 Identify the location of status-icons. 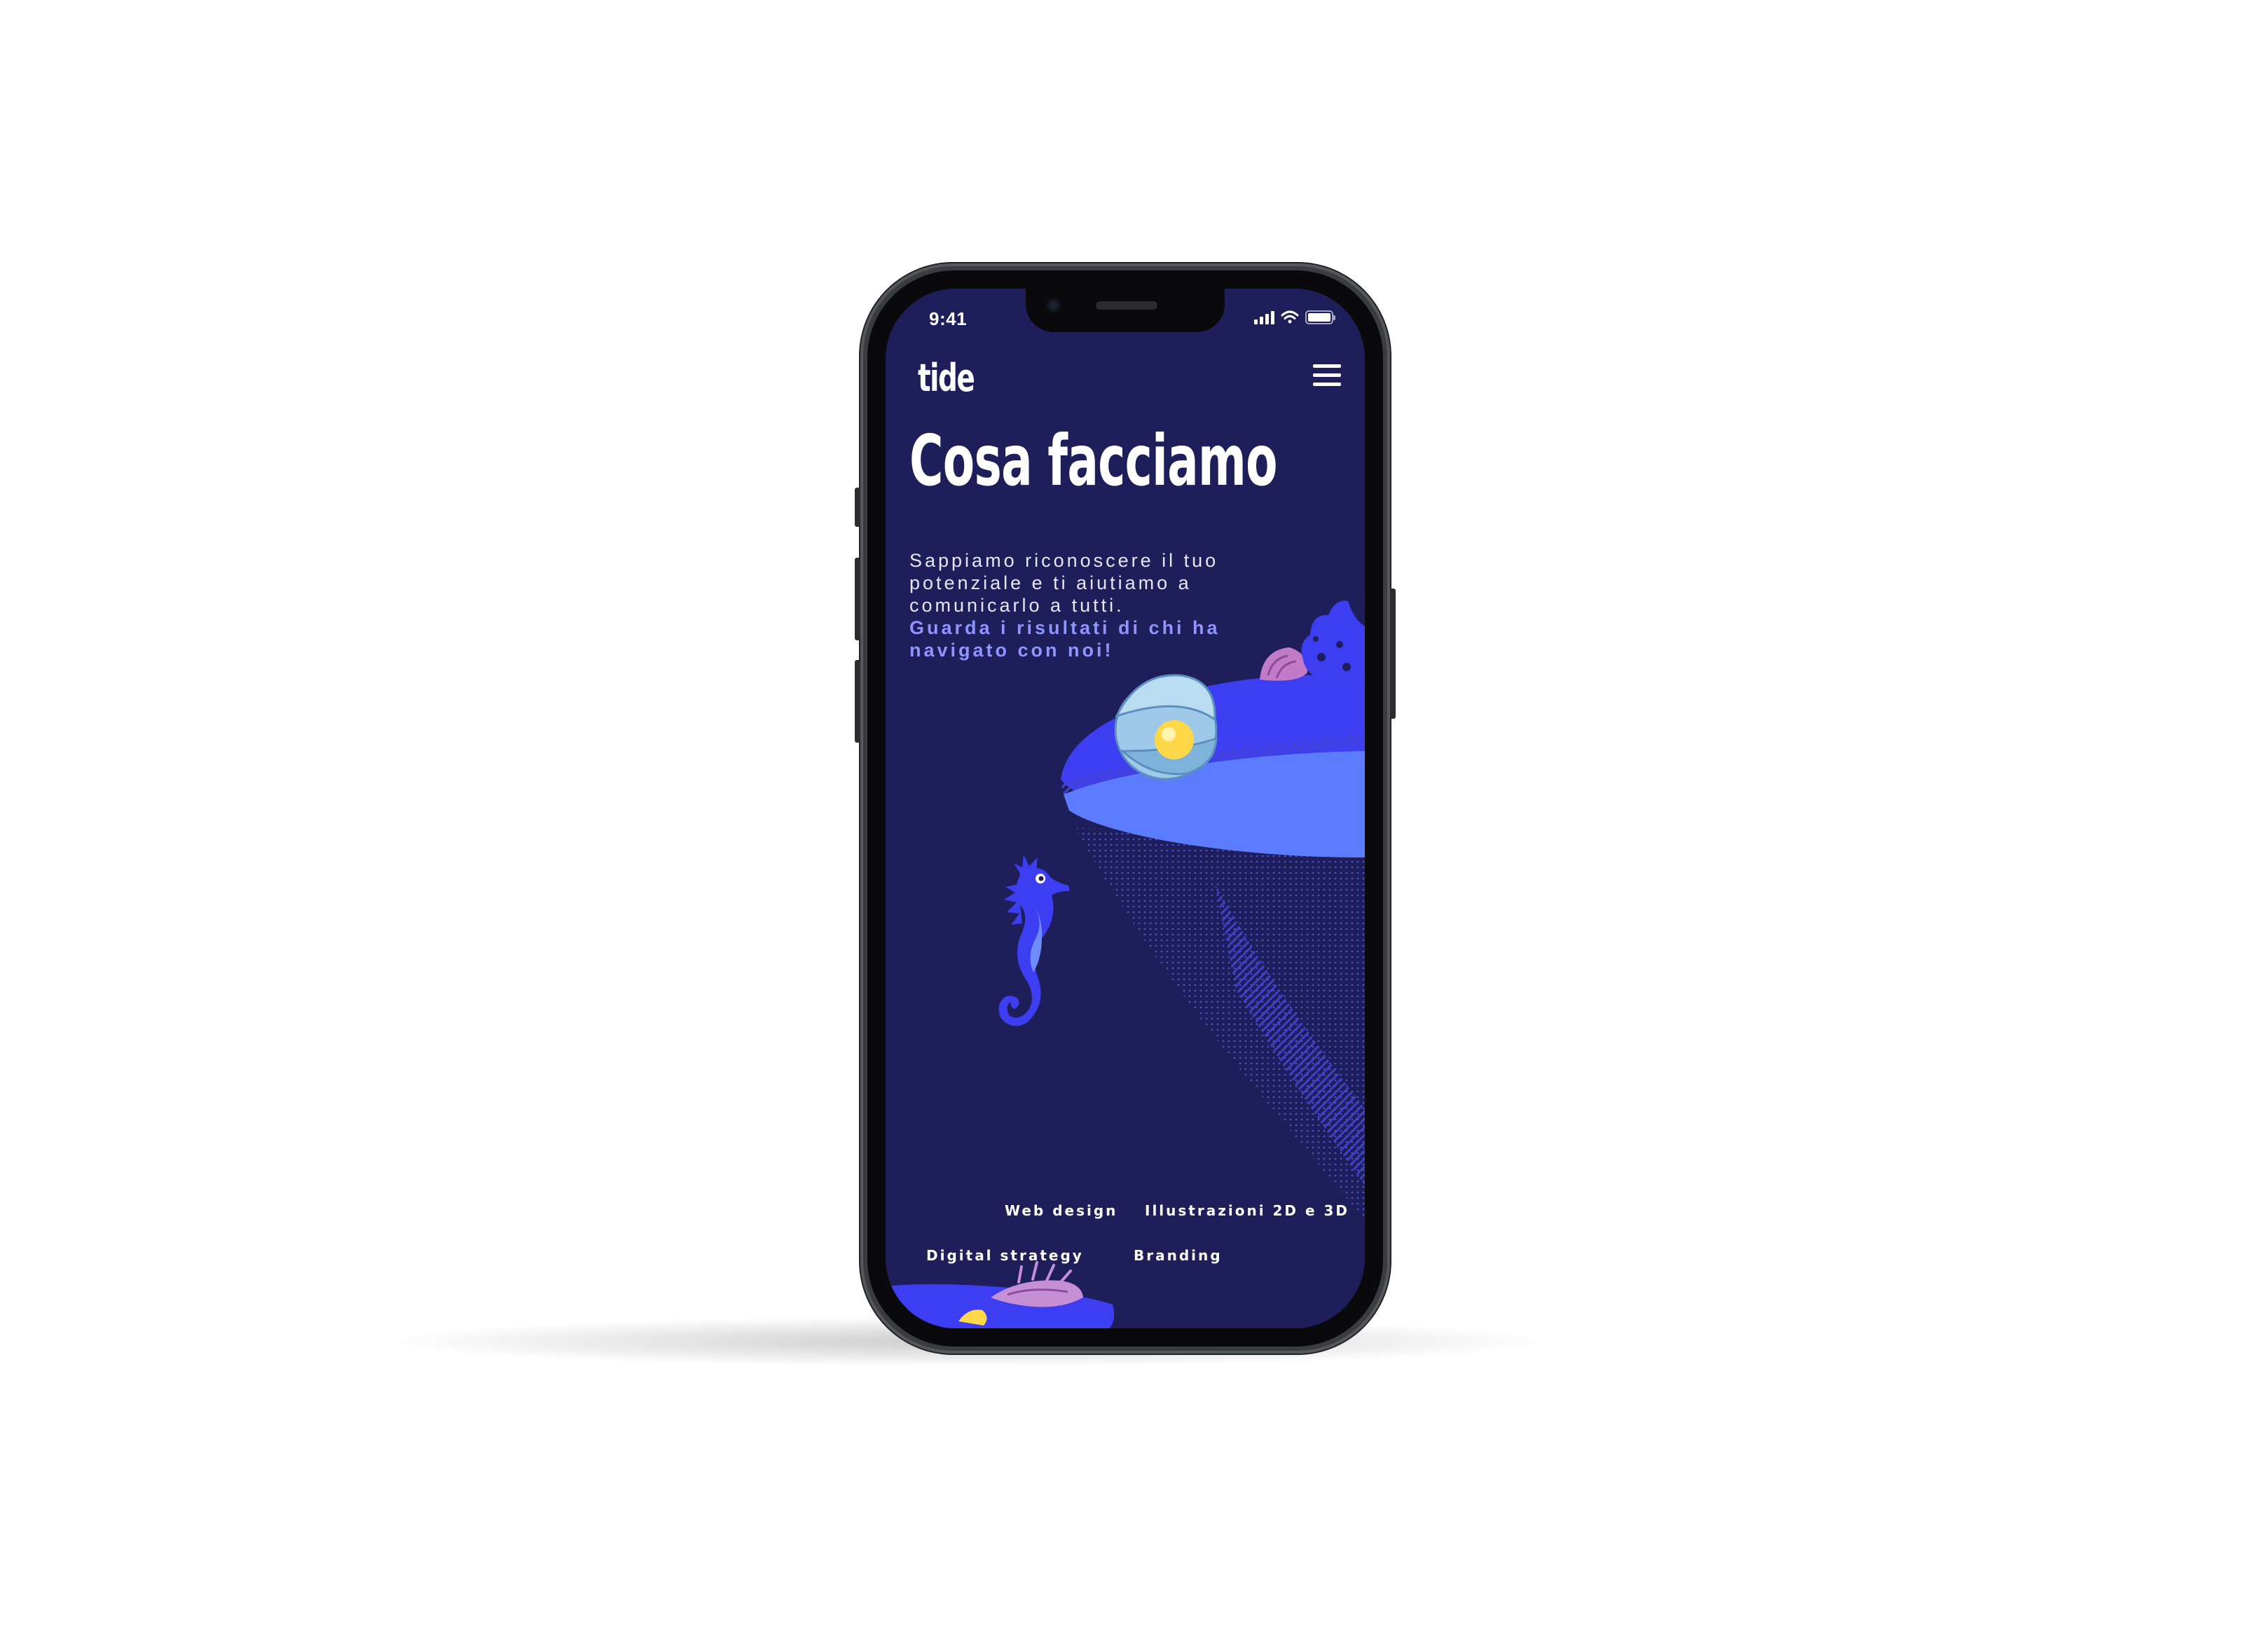
(1294, 317).